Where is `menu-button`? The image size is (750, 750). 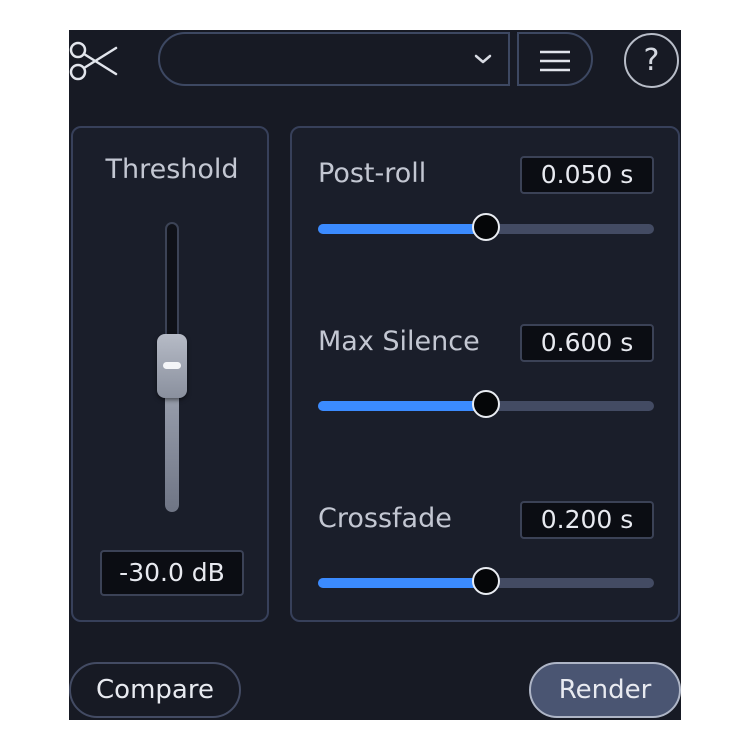
menu-button is located at coordinates (555, 59).